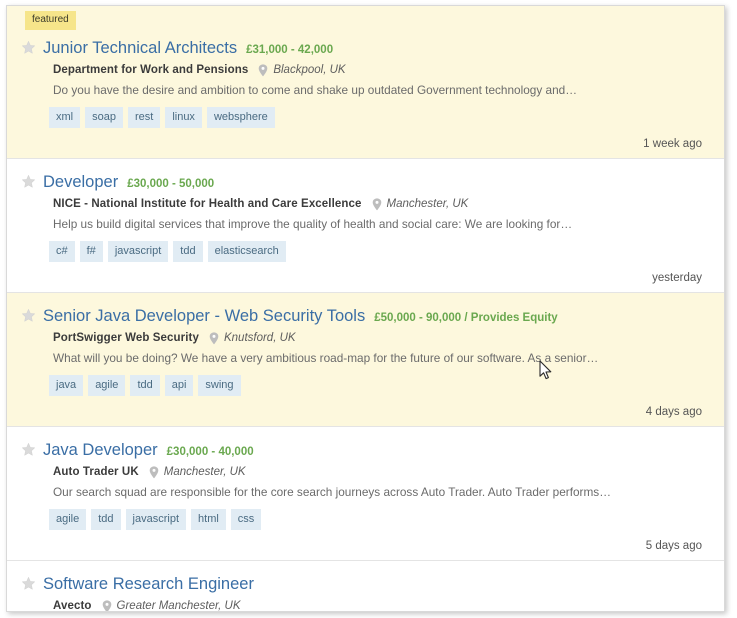 Image resolution: width=737 pixels, height=618 pixels. I want to click on job-tag: elasticsearch, so click(246, 251).